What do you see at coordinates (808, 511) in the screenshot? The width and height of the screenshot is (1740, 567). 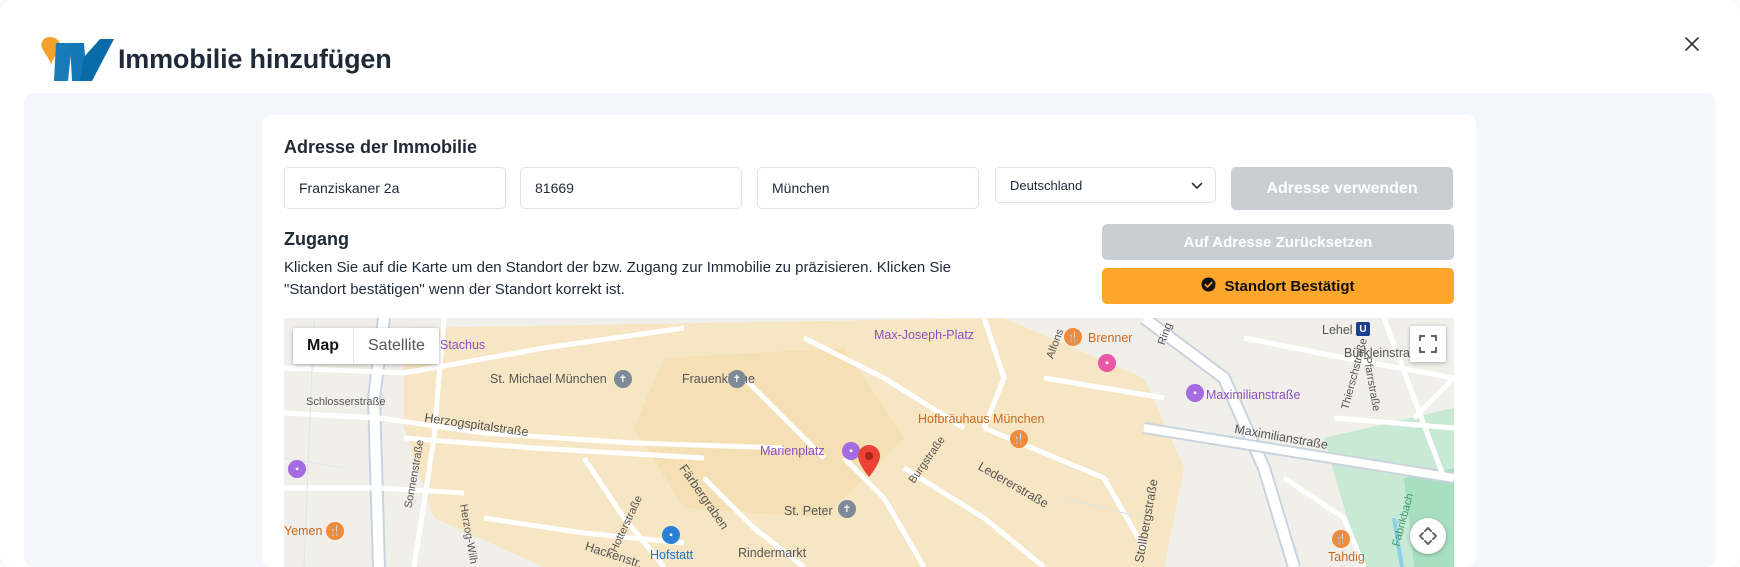 I see `map-label-st-peter: St. Peter` at bounding box center [808, 511].